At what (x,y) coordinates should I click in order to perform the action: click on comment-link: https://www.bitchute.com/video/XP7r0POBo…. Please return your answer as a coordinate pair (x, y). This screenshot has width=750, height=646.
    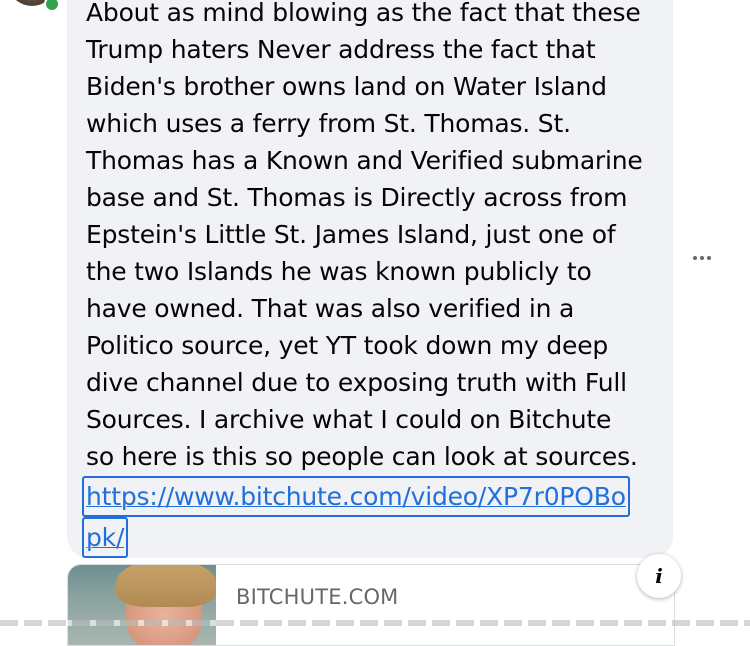
    Looking at the image, I should click on (366, 517).